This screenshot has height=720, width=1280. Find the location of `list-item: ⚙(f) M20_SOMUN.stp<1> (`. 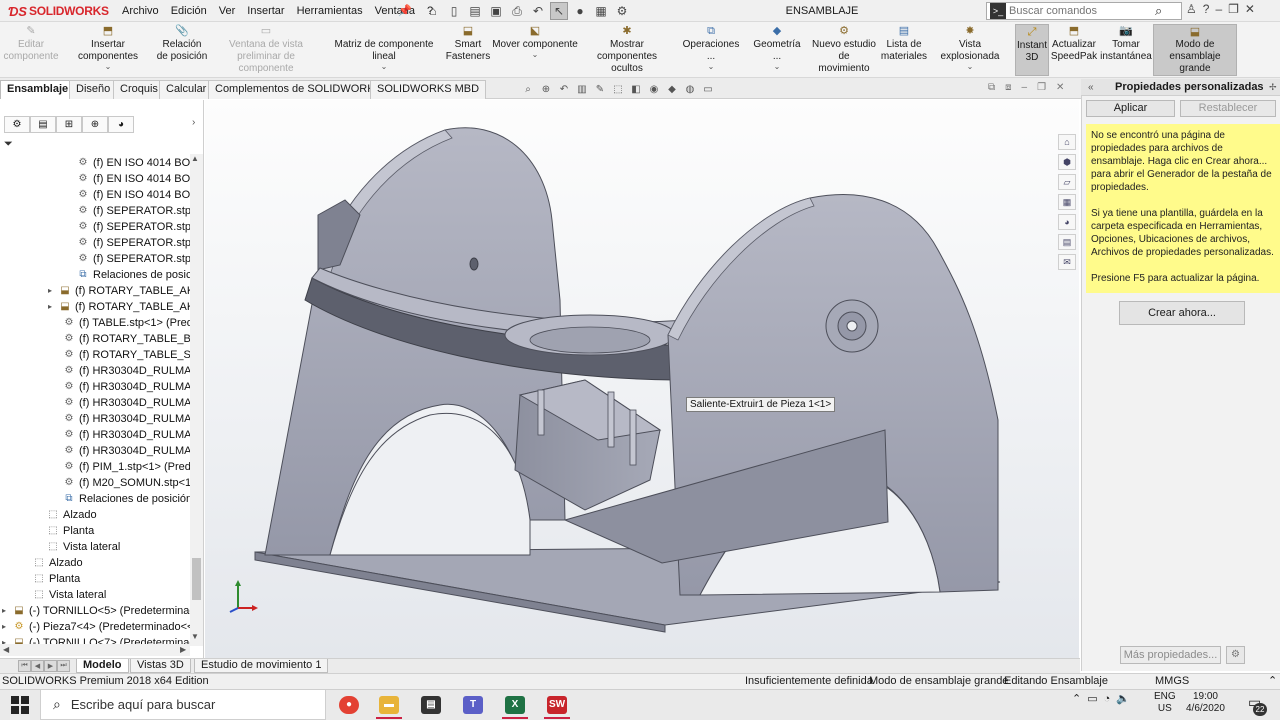

list-item: ⚙(f) M20_SOMUN.stp<1> ( is located at coordinates (121, 483).